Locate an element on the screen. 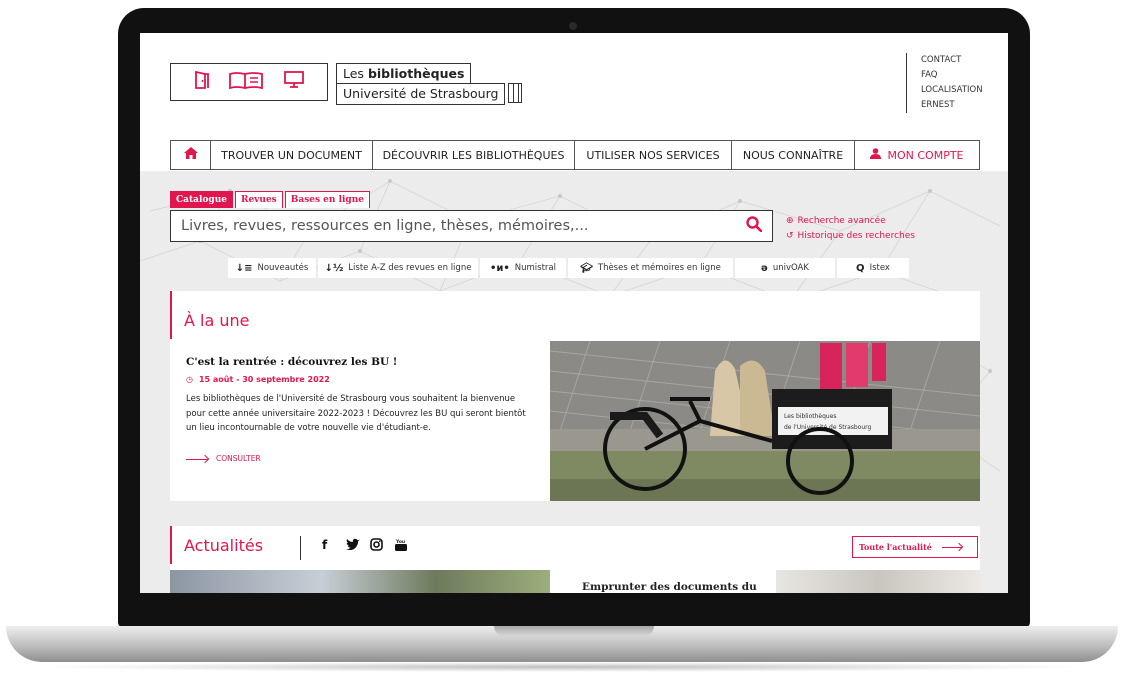 The width and height of the screenshot is (1124, 678). logo-subtitle: Université de Strasbourg is located at coordinates (421, 94).